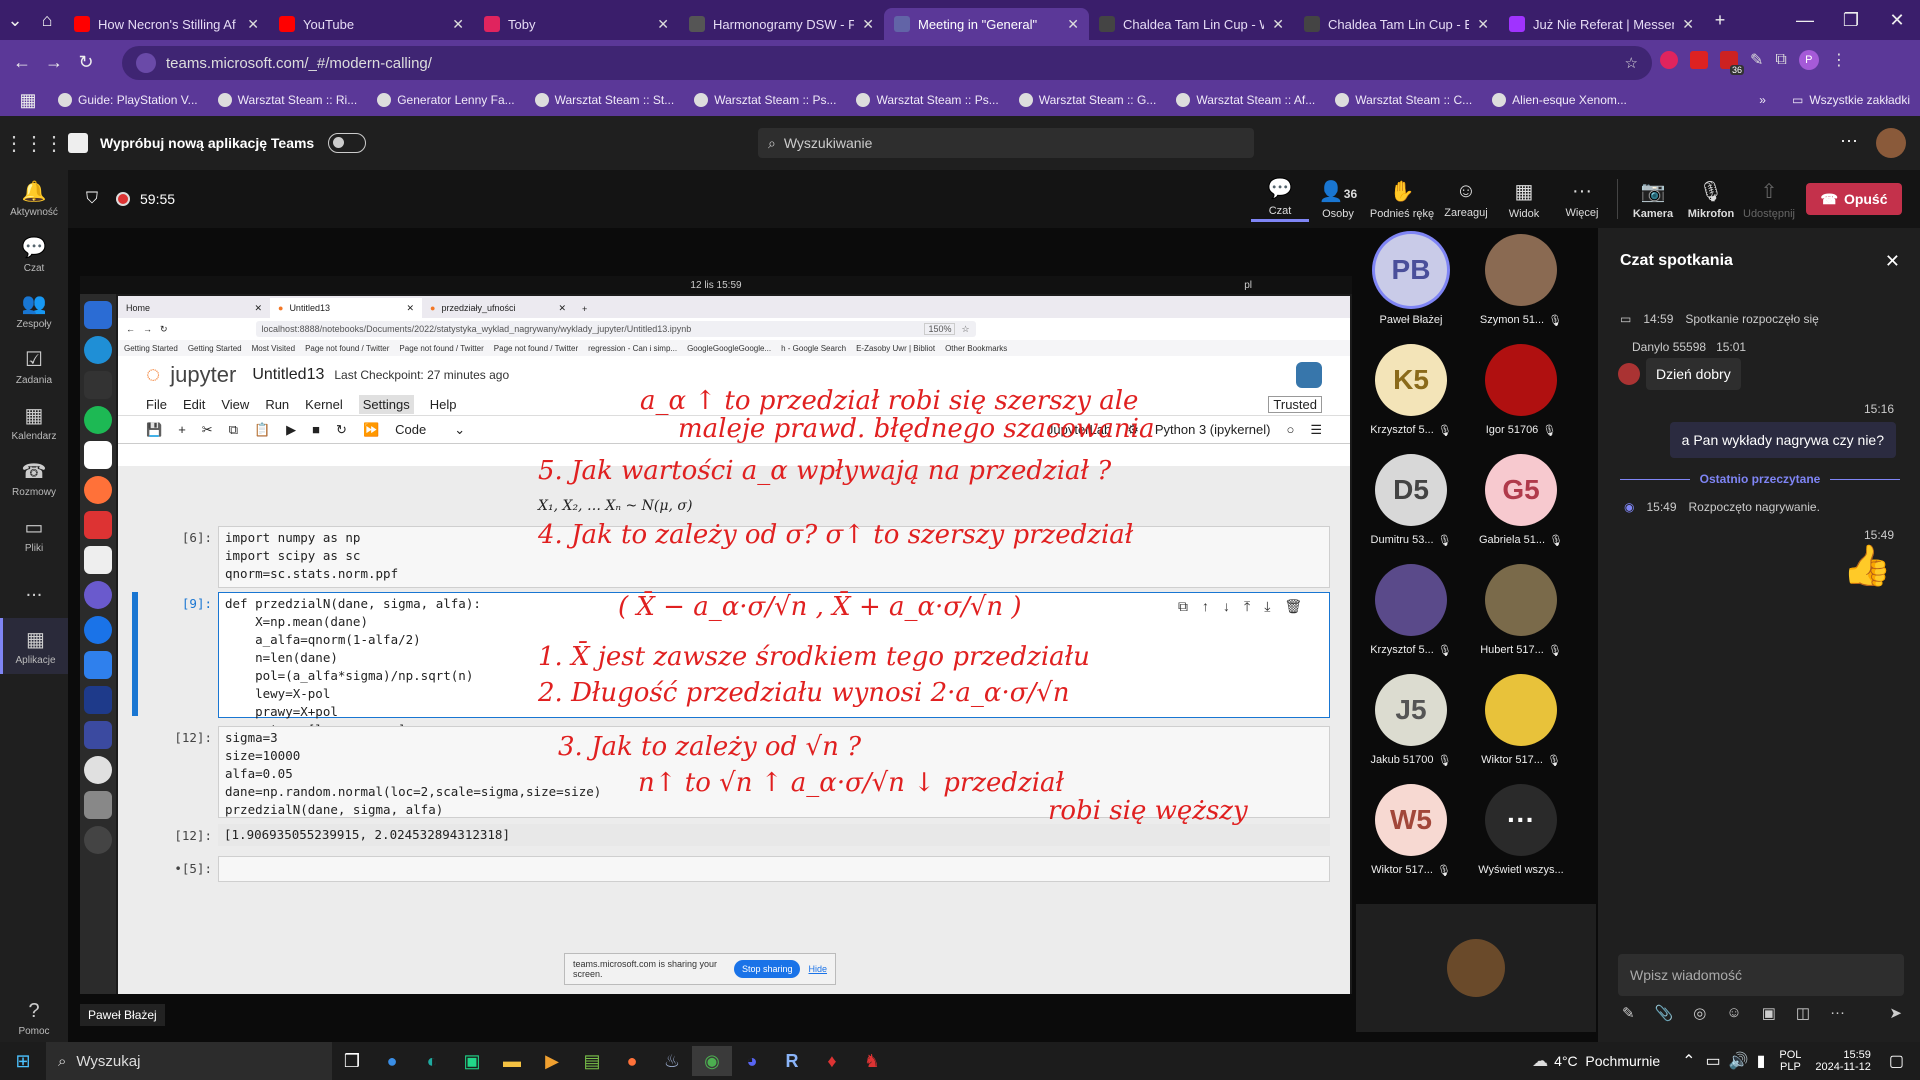  What do you see at coordinates (262, 430) in the screenshot?
I see `paste-icon: 📋` at bounding box center [262, 430].